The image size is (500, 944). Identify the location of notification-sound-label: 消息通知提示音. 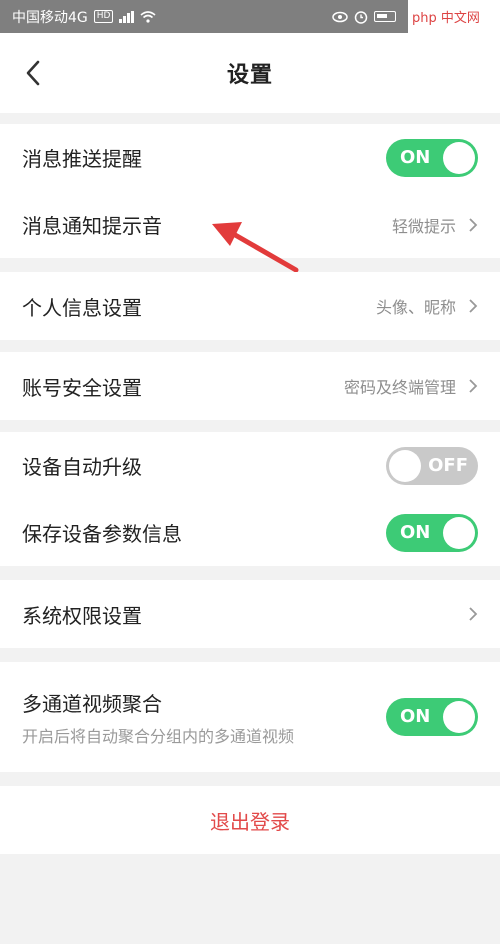
(92, 226).